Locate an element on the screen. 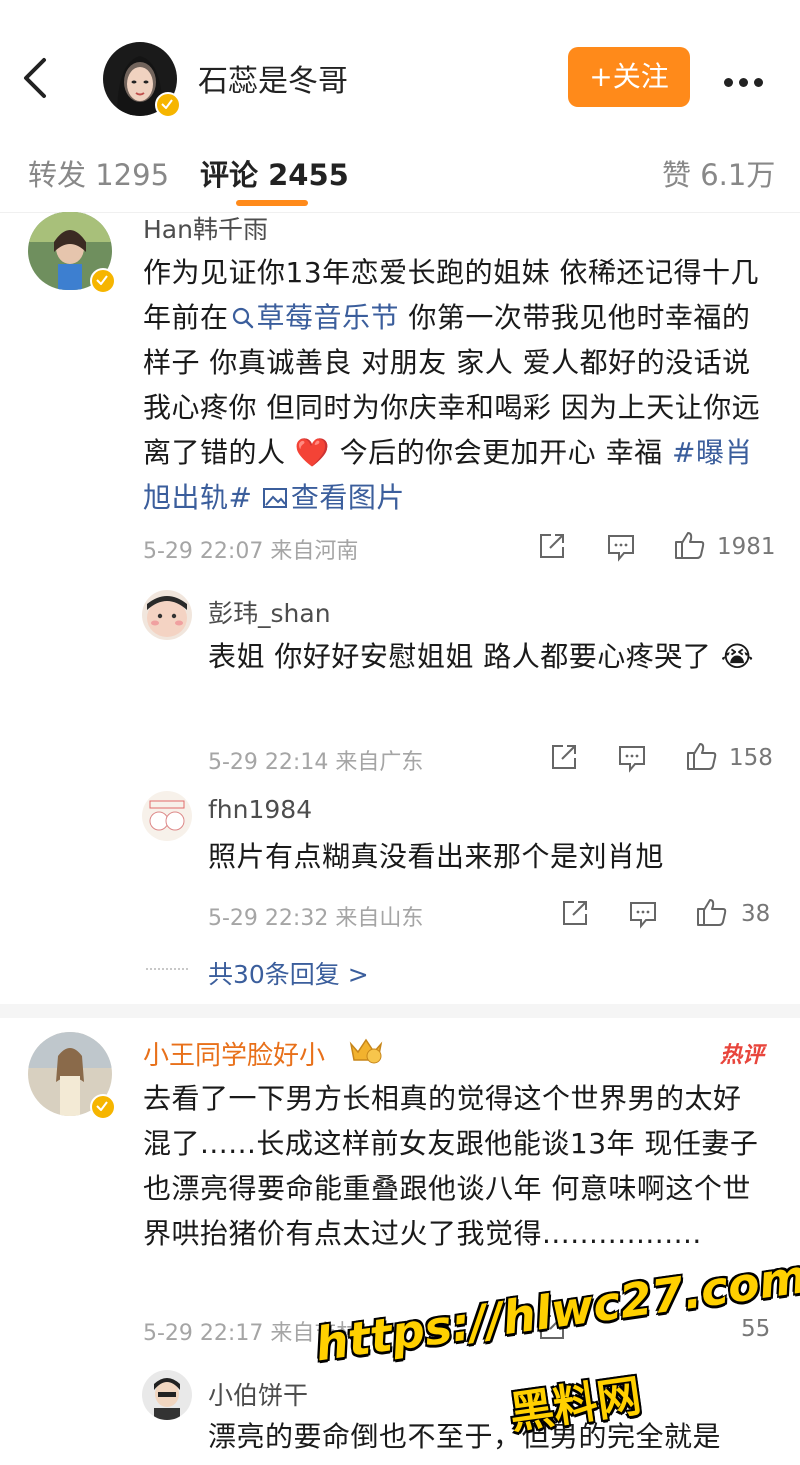 Image resolution: width=800 pixels, height=1465 pixels. reply-text: 照片有点糊真没看出来那个是刘肖旭 is located at coordinates (436, 856).